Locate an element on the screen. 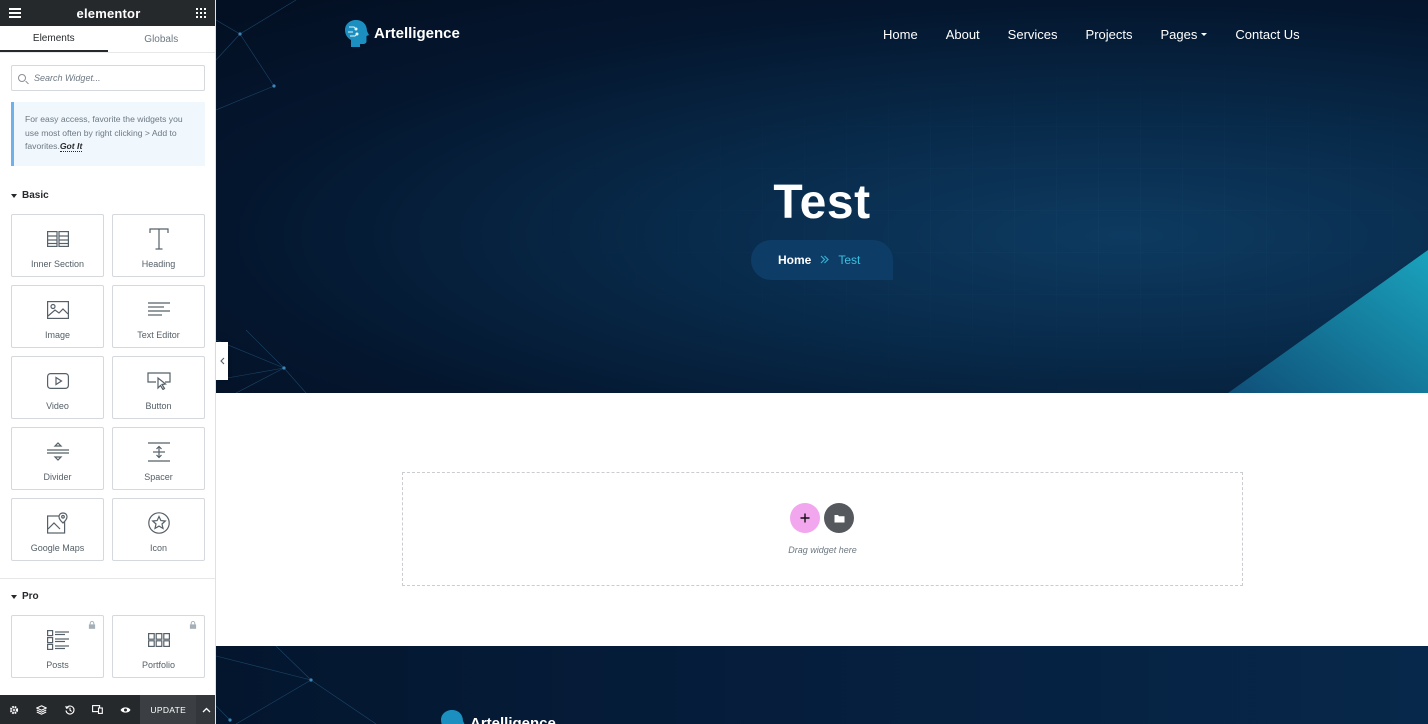 This screenshot has width=1428, height=724. nav-label: About is located at coordinates (962, 34).